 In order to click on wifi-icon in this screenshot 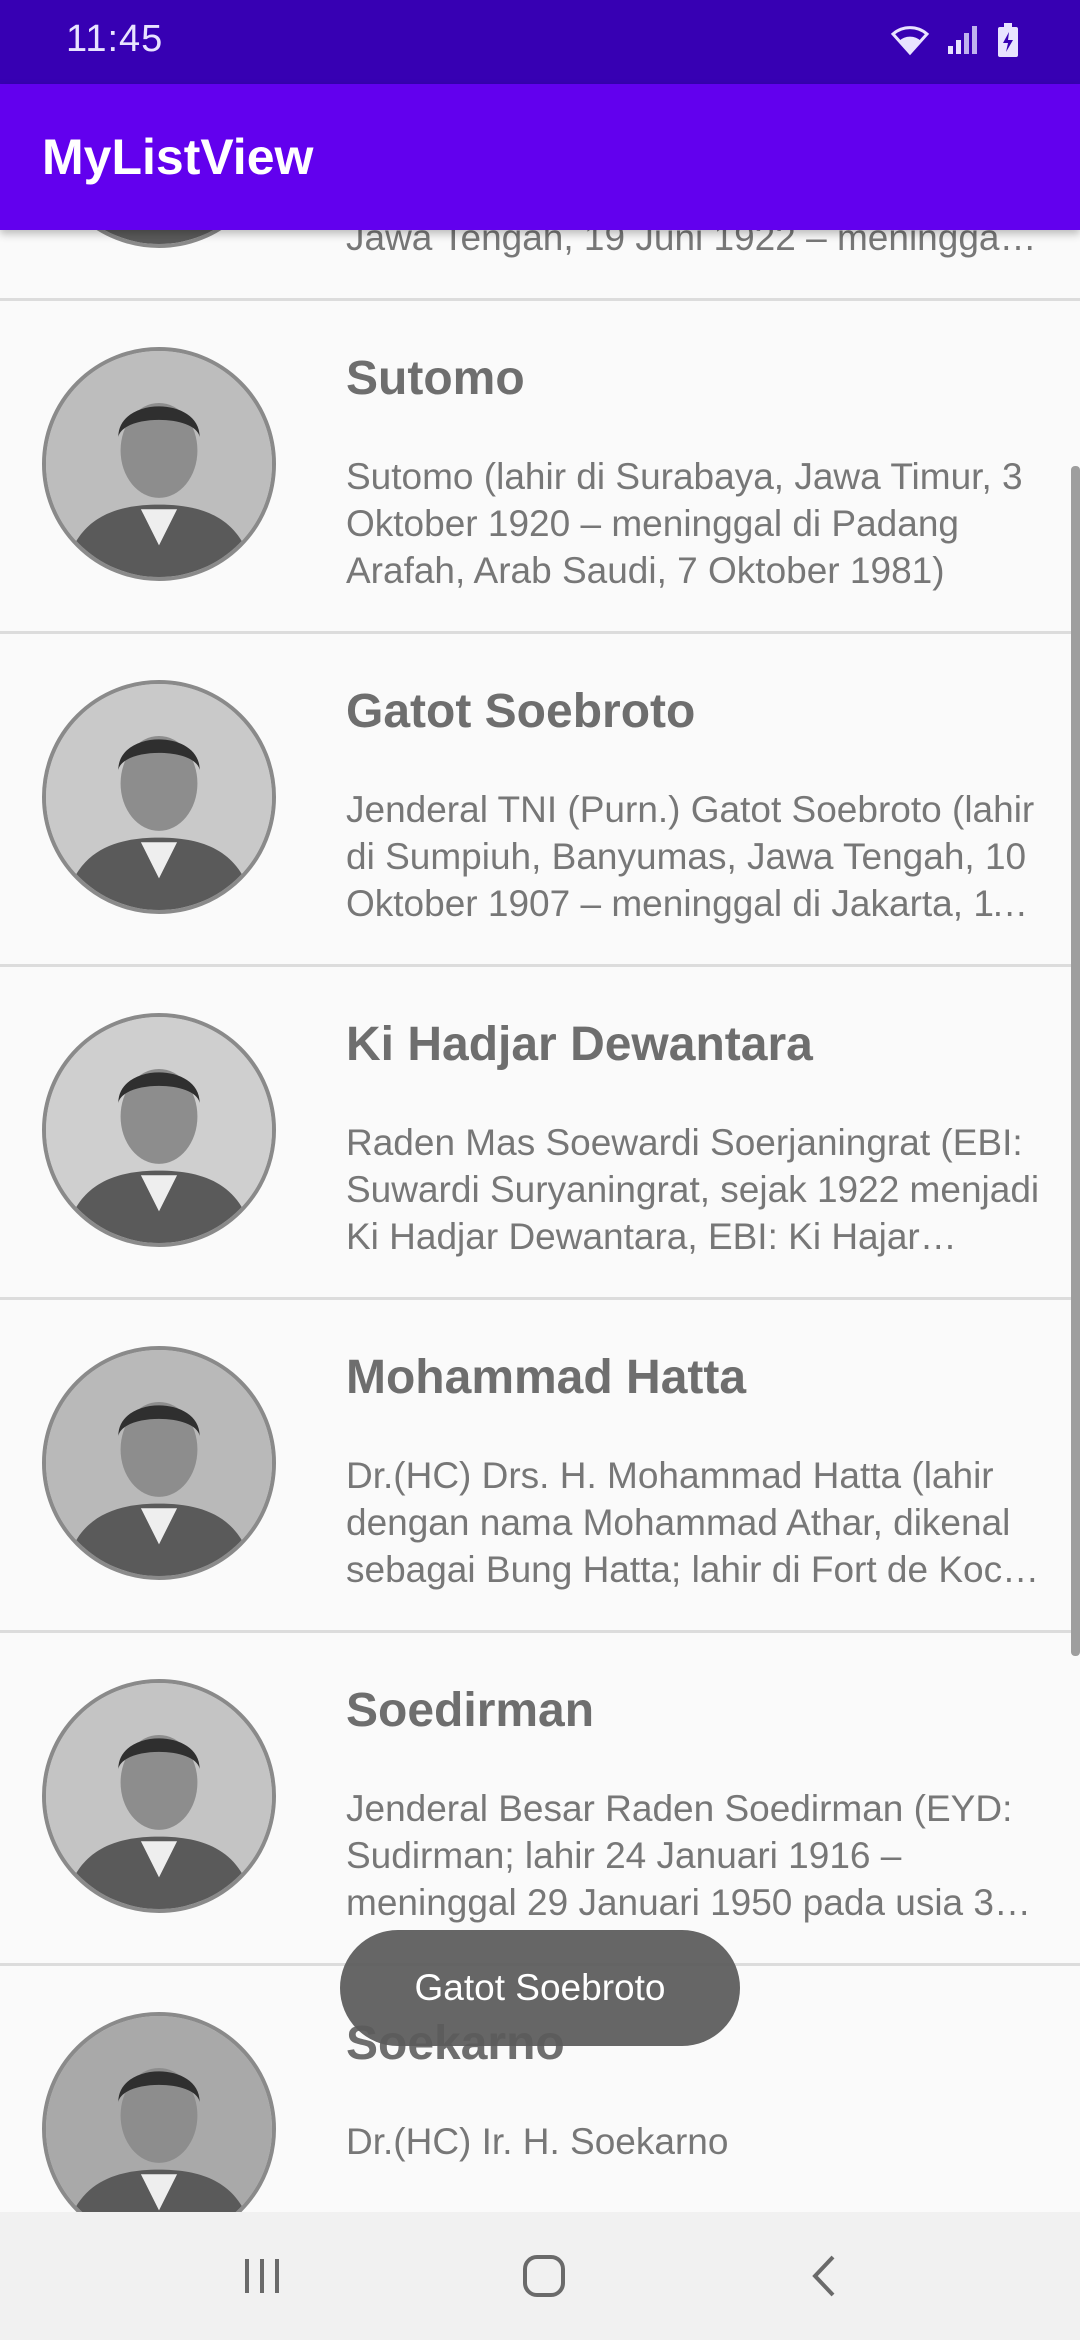, I will do `click(910, 42)`.